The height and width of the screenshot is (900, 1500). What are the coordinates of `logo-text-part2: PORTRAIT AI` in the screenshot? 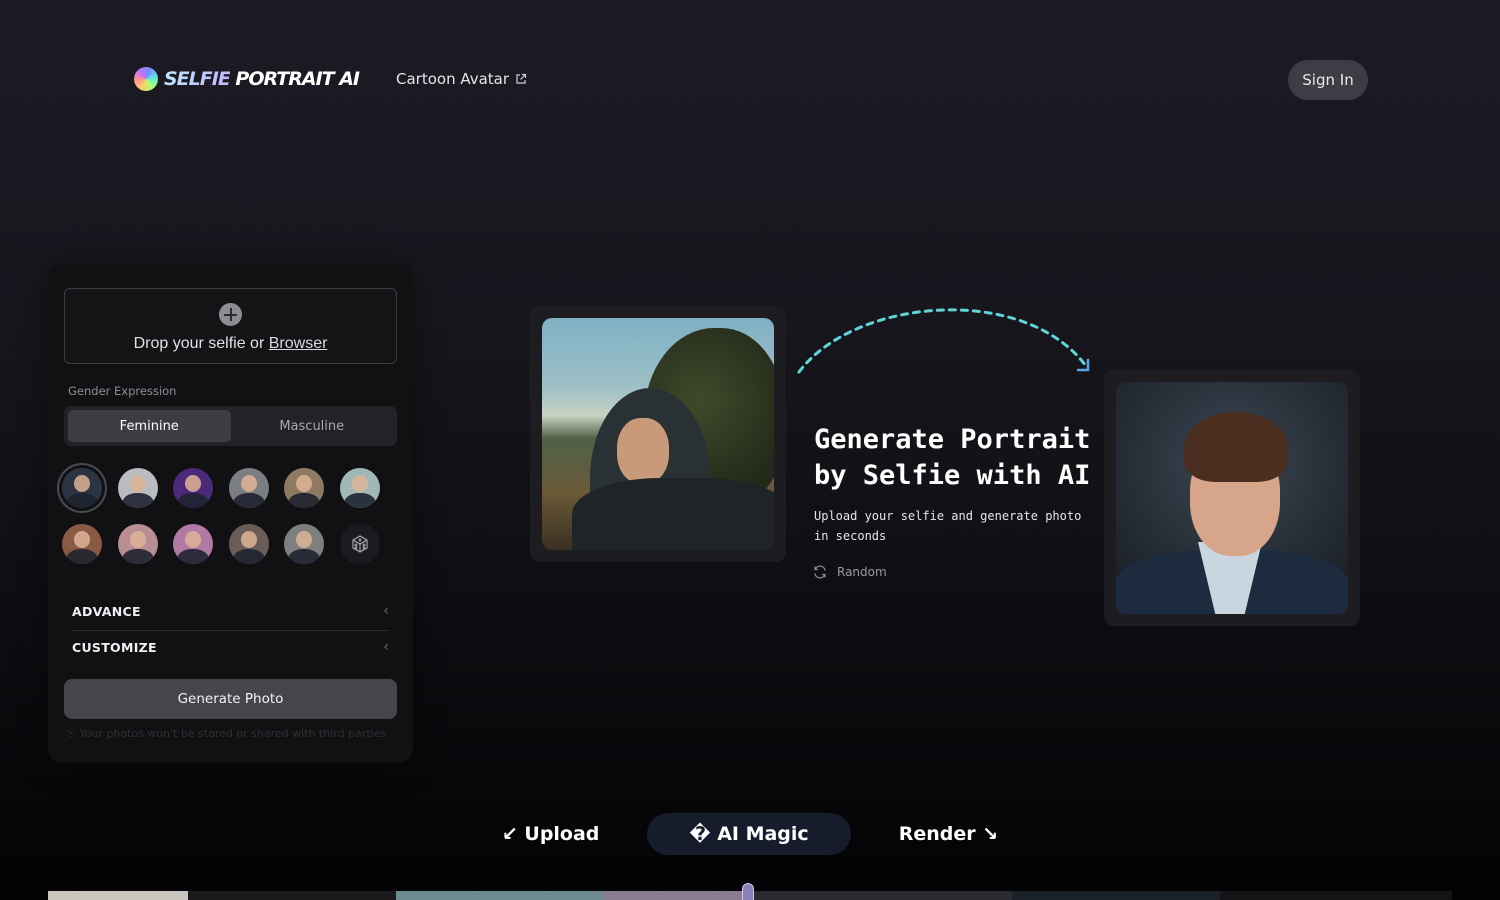 It's located at (294, 79).